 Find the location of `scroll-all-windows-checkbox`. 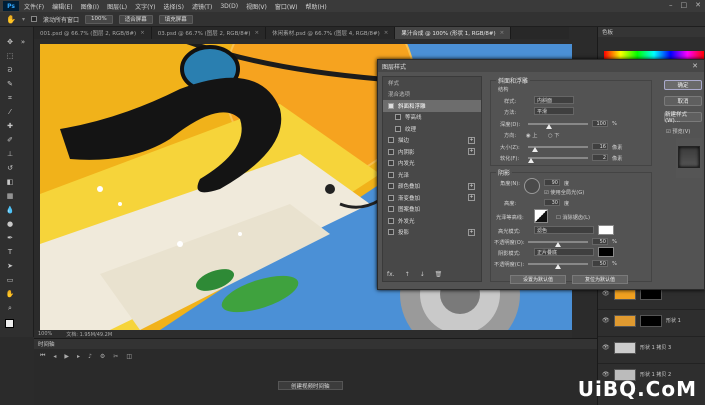

scroll-all-windows-checkbox is located at coordinates (33, 19).